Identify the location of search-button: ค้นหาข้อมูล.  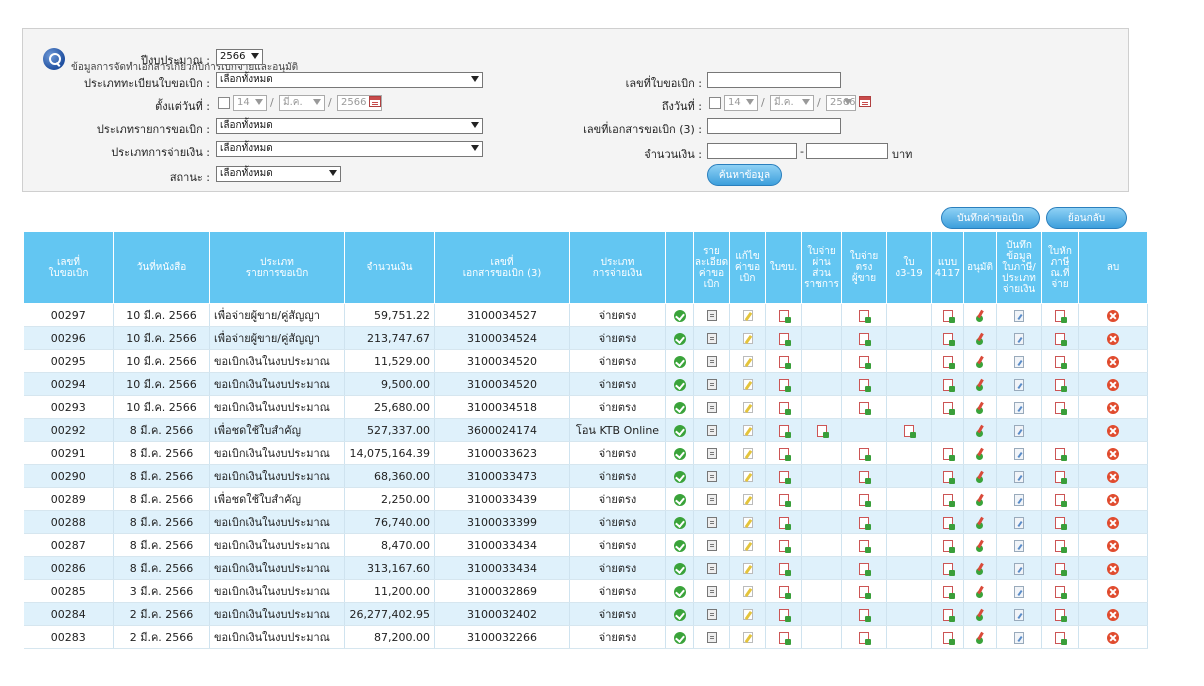
(744, 175).